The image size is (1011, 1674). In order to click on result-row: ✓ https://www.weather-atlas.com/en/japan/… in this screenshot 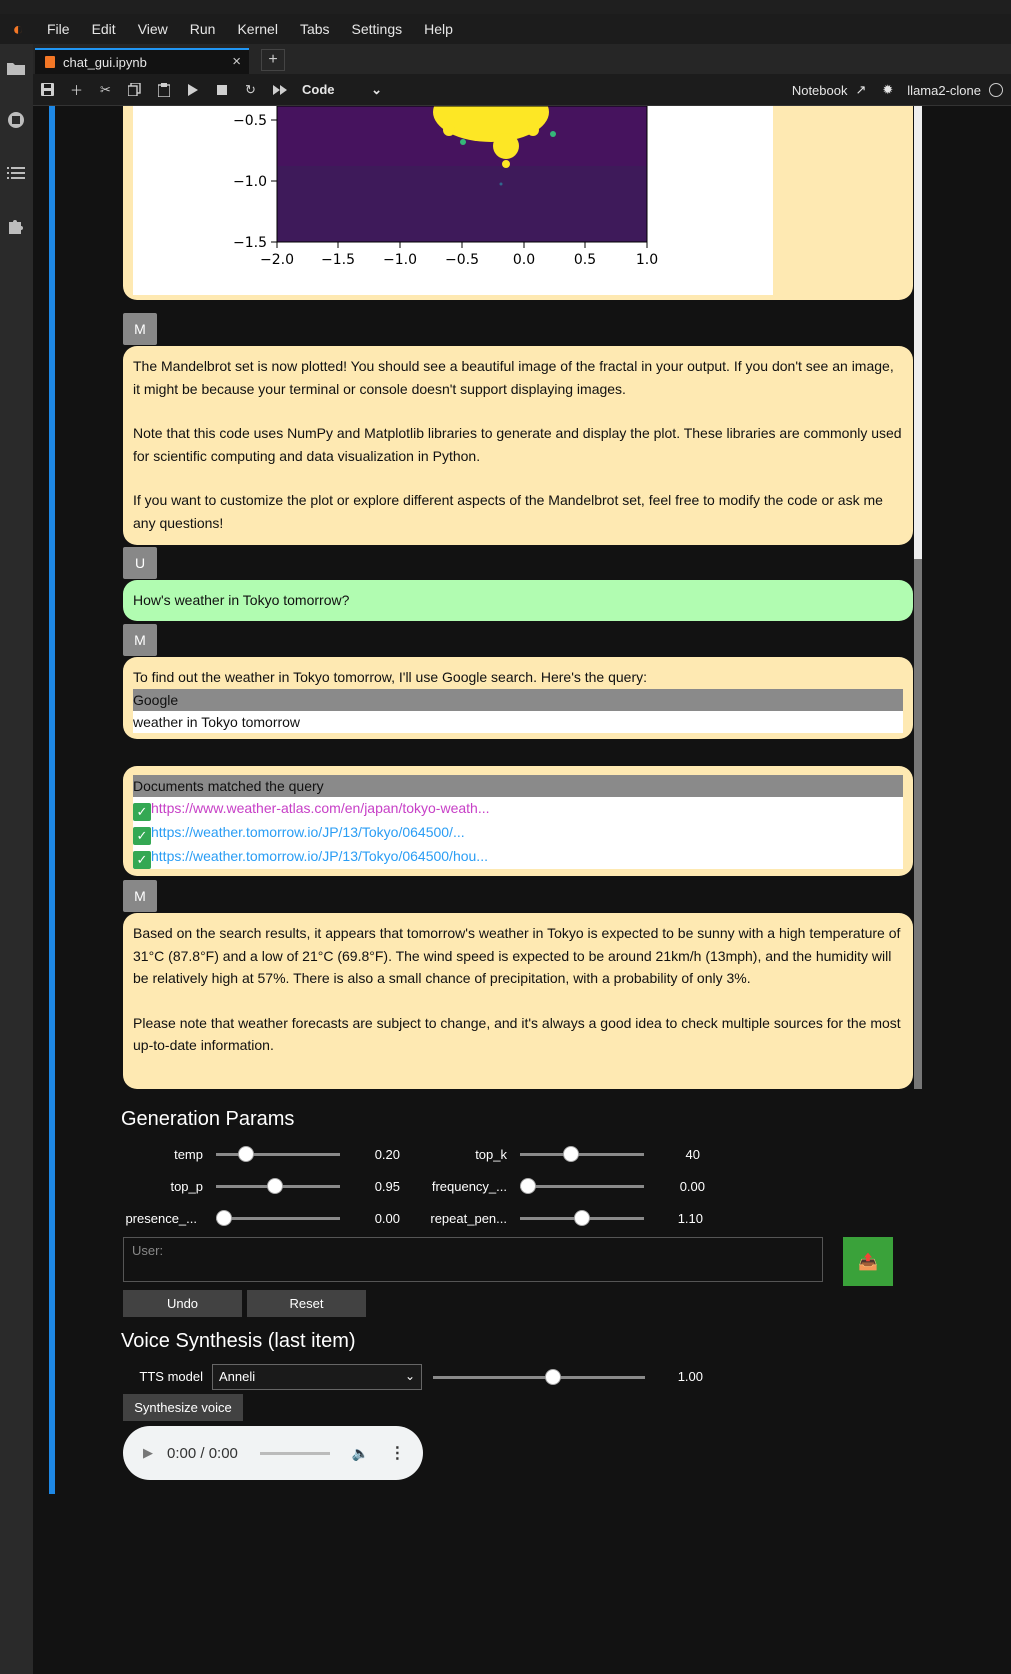, I will do `click(518, 809)`.